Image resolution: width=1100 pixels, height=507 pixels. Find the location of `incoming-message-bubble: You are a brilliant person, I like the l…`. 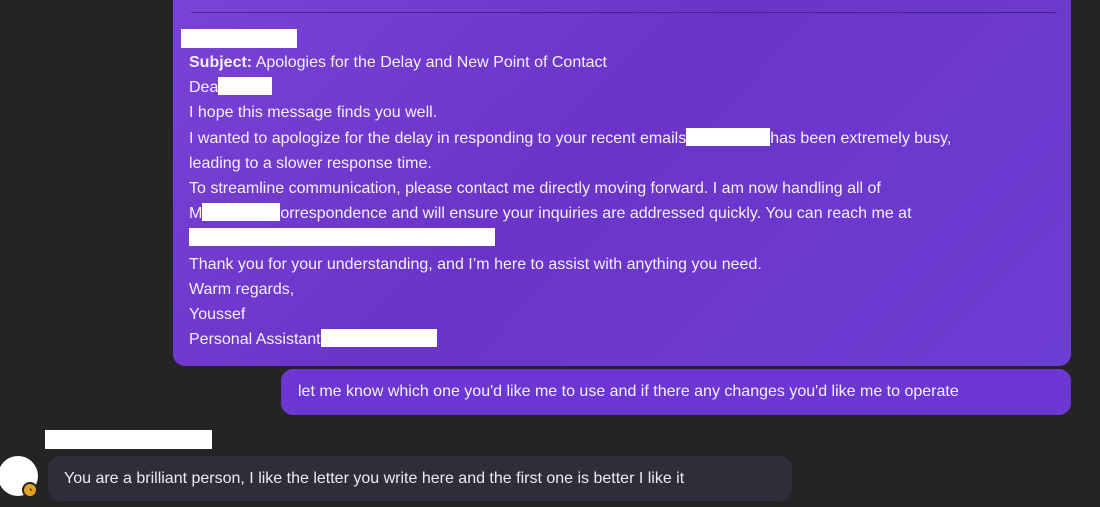

incoming-message-bubble: You are a brilliant person, I like the l… is located at coordinates (420, 478).